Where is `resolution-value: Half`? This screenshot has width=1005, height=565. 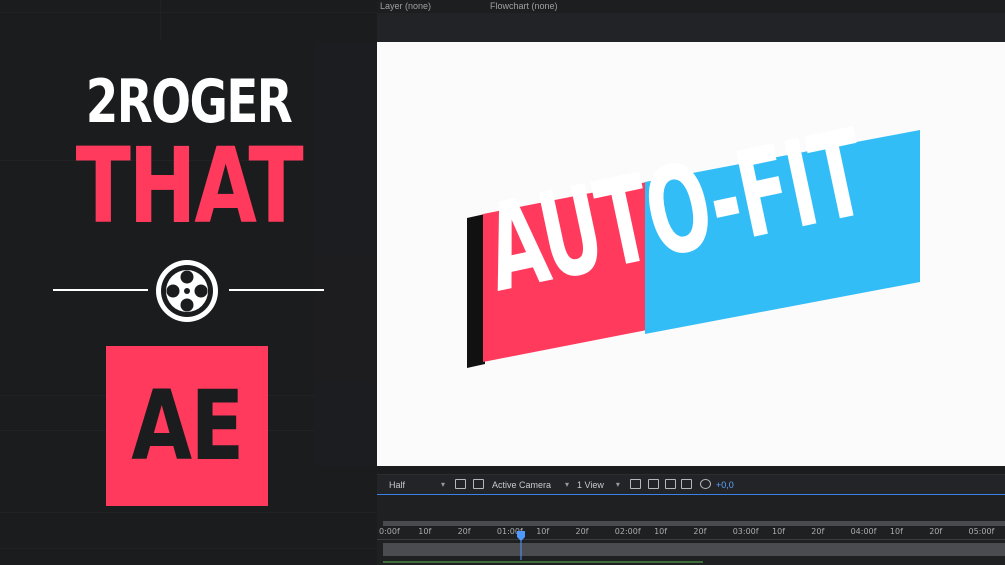 resolution-value: Half is located at coordinates (397, 484).